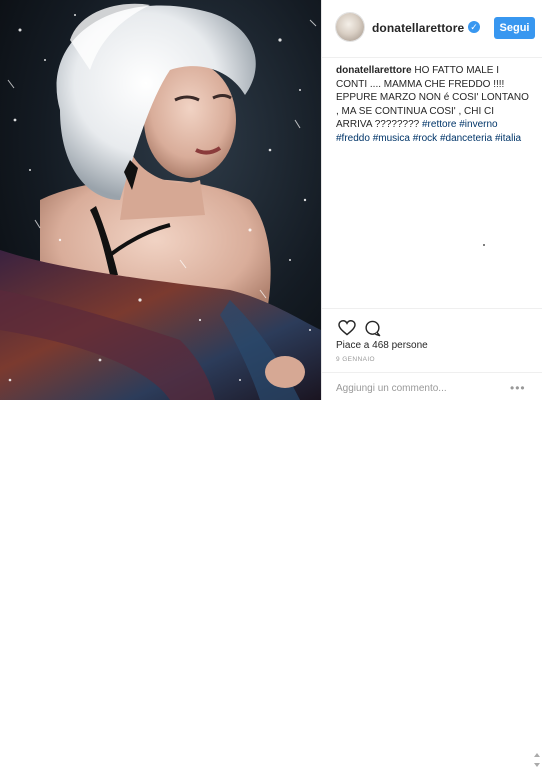  What do you see at coordinates (374, 70) in the screenshot?
I see `caption-username-link: donatellarettore` at bounding box center [374, 70].